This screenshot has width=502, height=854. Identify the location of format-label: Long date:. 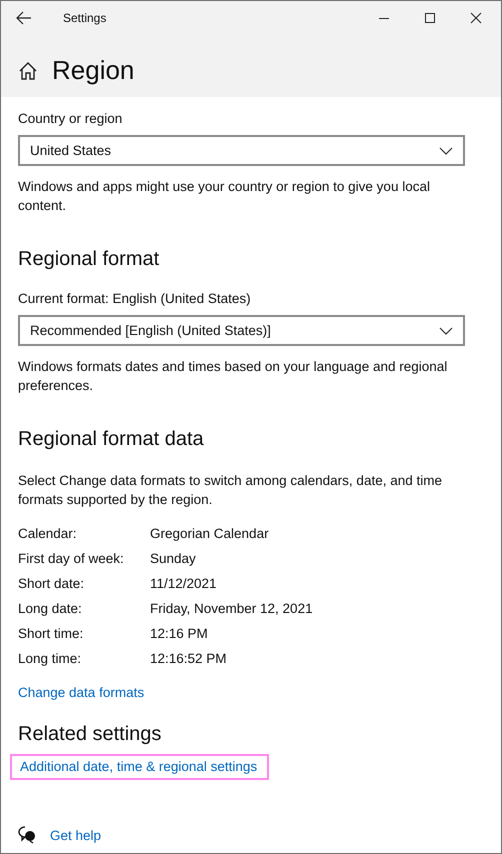
(50, 608).